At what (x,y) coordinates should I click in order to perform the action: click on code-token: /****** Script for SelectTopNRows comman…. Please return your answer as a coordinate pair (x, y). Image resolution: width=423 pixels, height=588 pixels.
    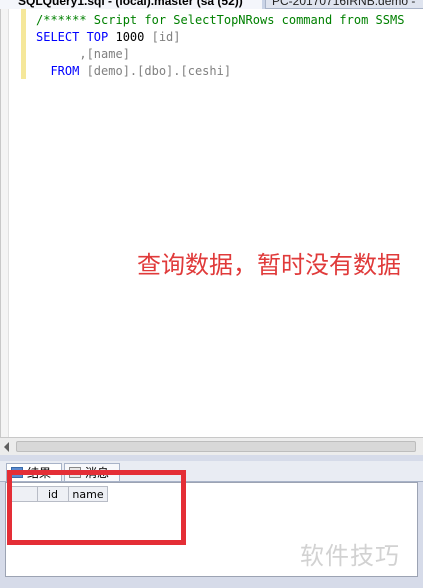
    Looking at the image, I should click on (220, 20).